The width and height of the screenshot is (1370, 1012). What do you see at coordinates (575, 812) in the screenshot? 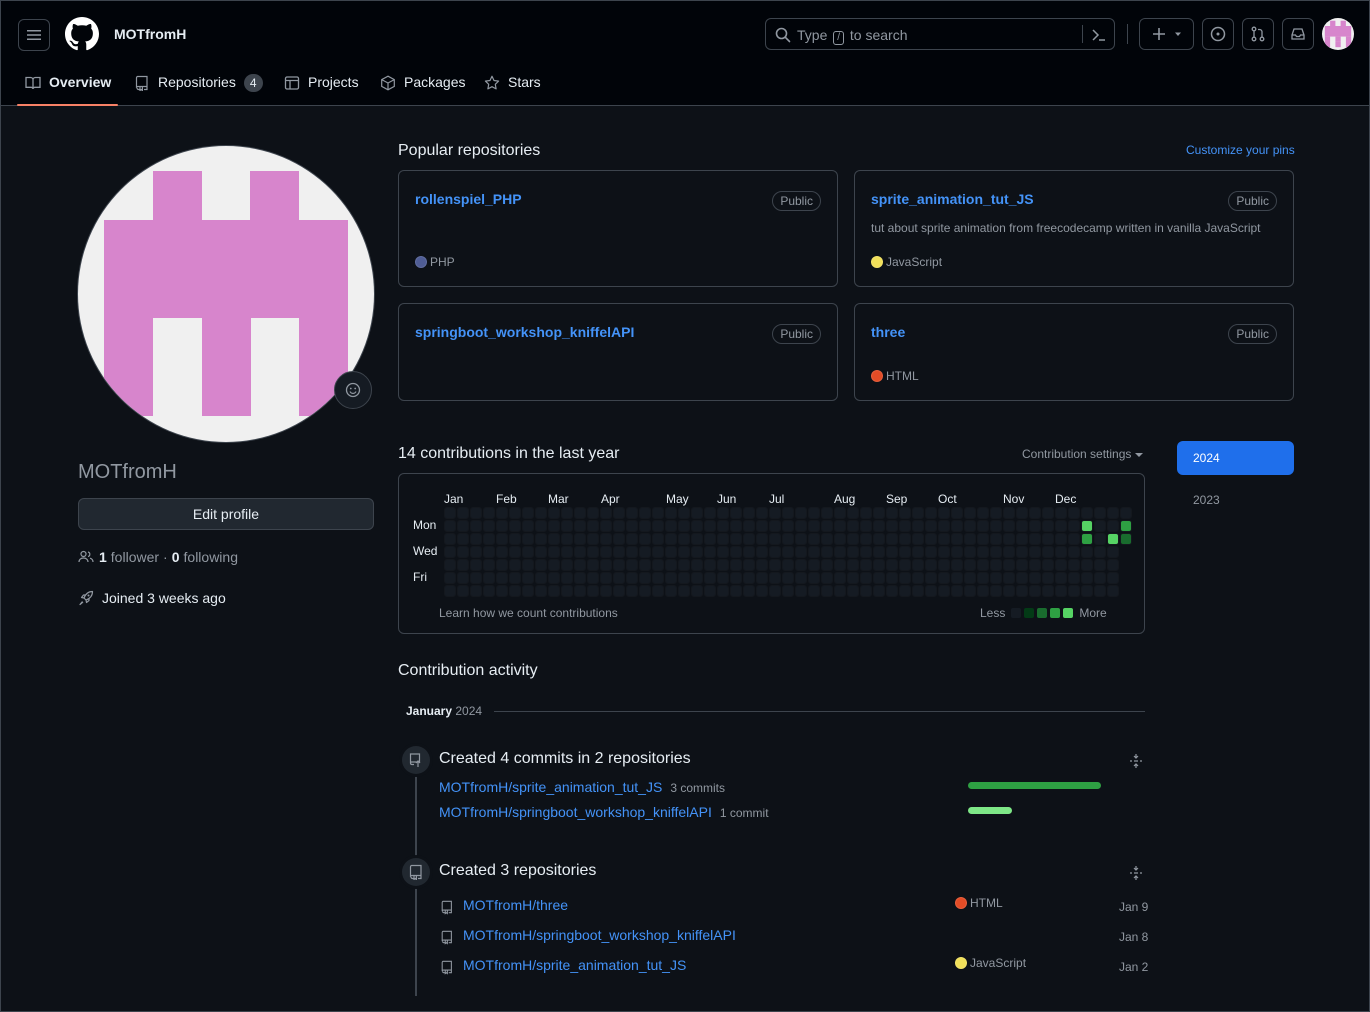
I see `commit-repo-link: MOTfromH/springboot_workshop_kniffelAPI` at bounding box center [575, 812].